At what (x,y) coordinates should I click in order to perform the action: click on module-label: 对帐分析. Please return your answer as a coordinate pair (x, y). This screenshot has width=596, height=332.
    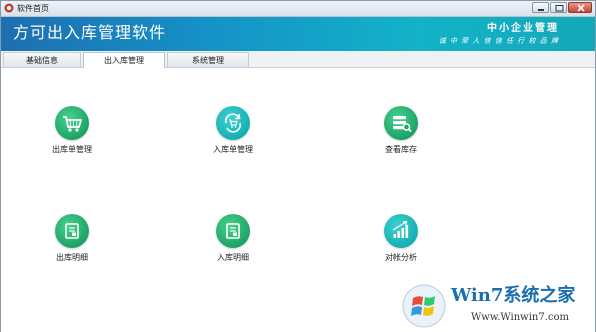
    Looking at the image, I should click on (401, 257).